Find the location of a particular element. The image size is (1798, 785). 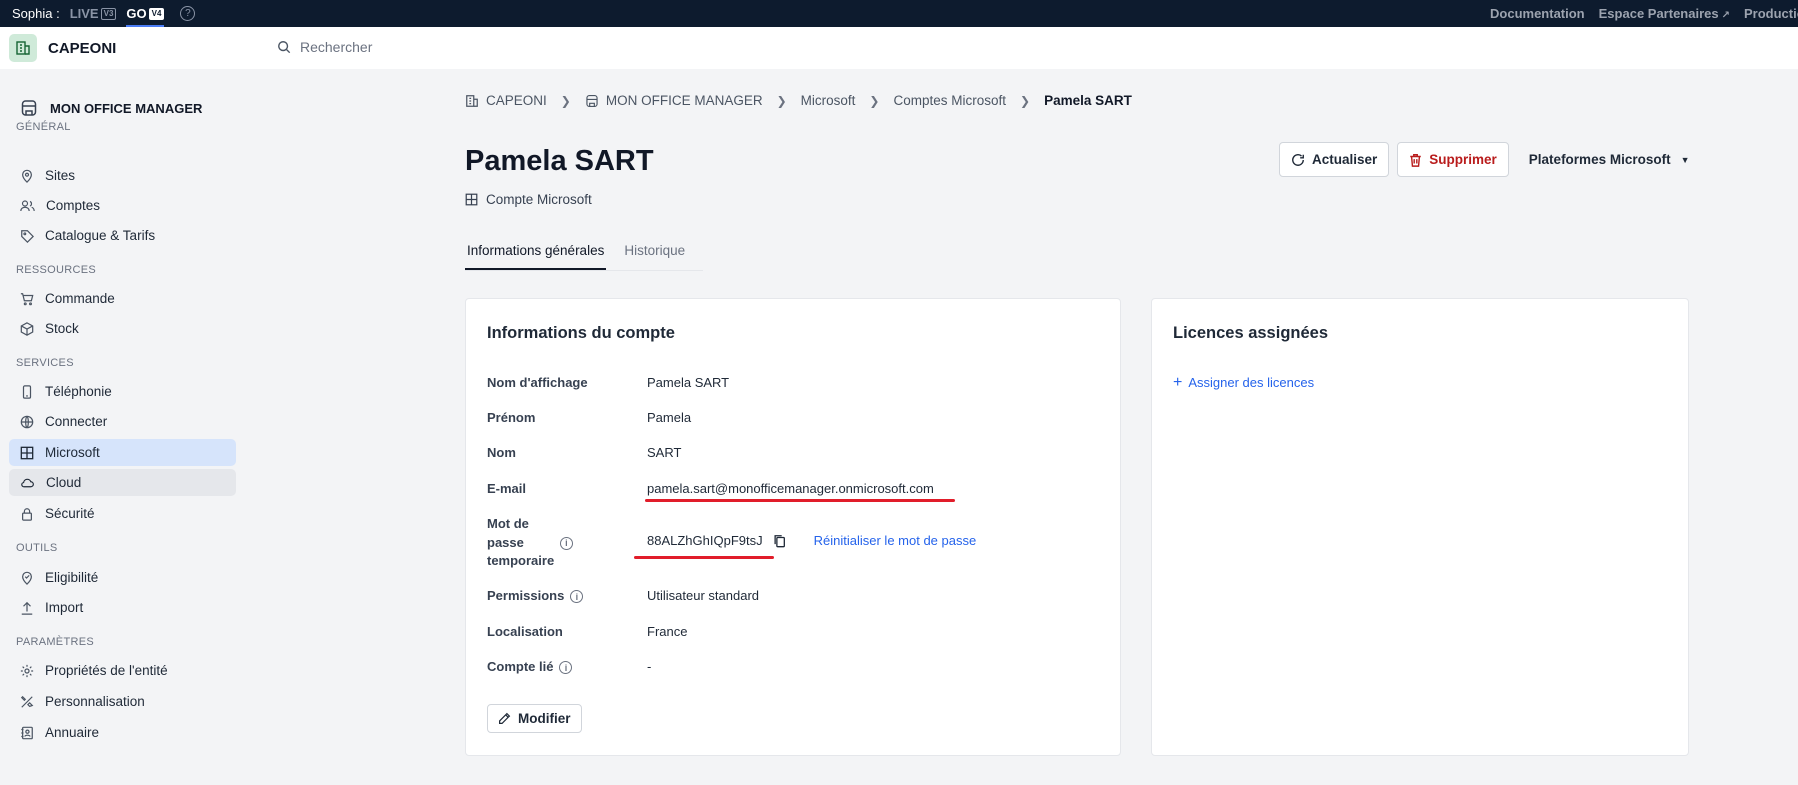

sidebar-item-personnalisation: Personnalisation is located at coordinates (122, 701).